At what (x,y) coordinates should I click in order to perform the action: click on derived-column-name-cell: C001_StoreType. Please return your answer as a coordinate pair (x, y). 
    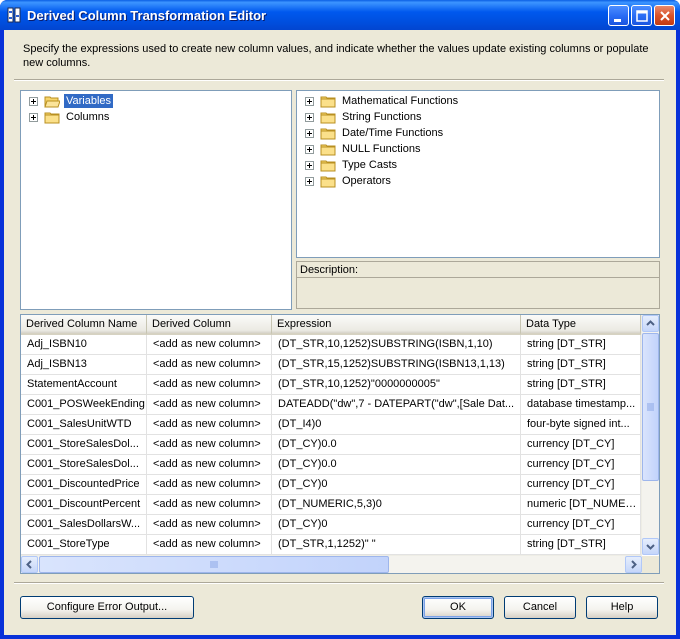
    Looking at the image, I should click on (84, 545).